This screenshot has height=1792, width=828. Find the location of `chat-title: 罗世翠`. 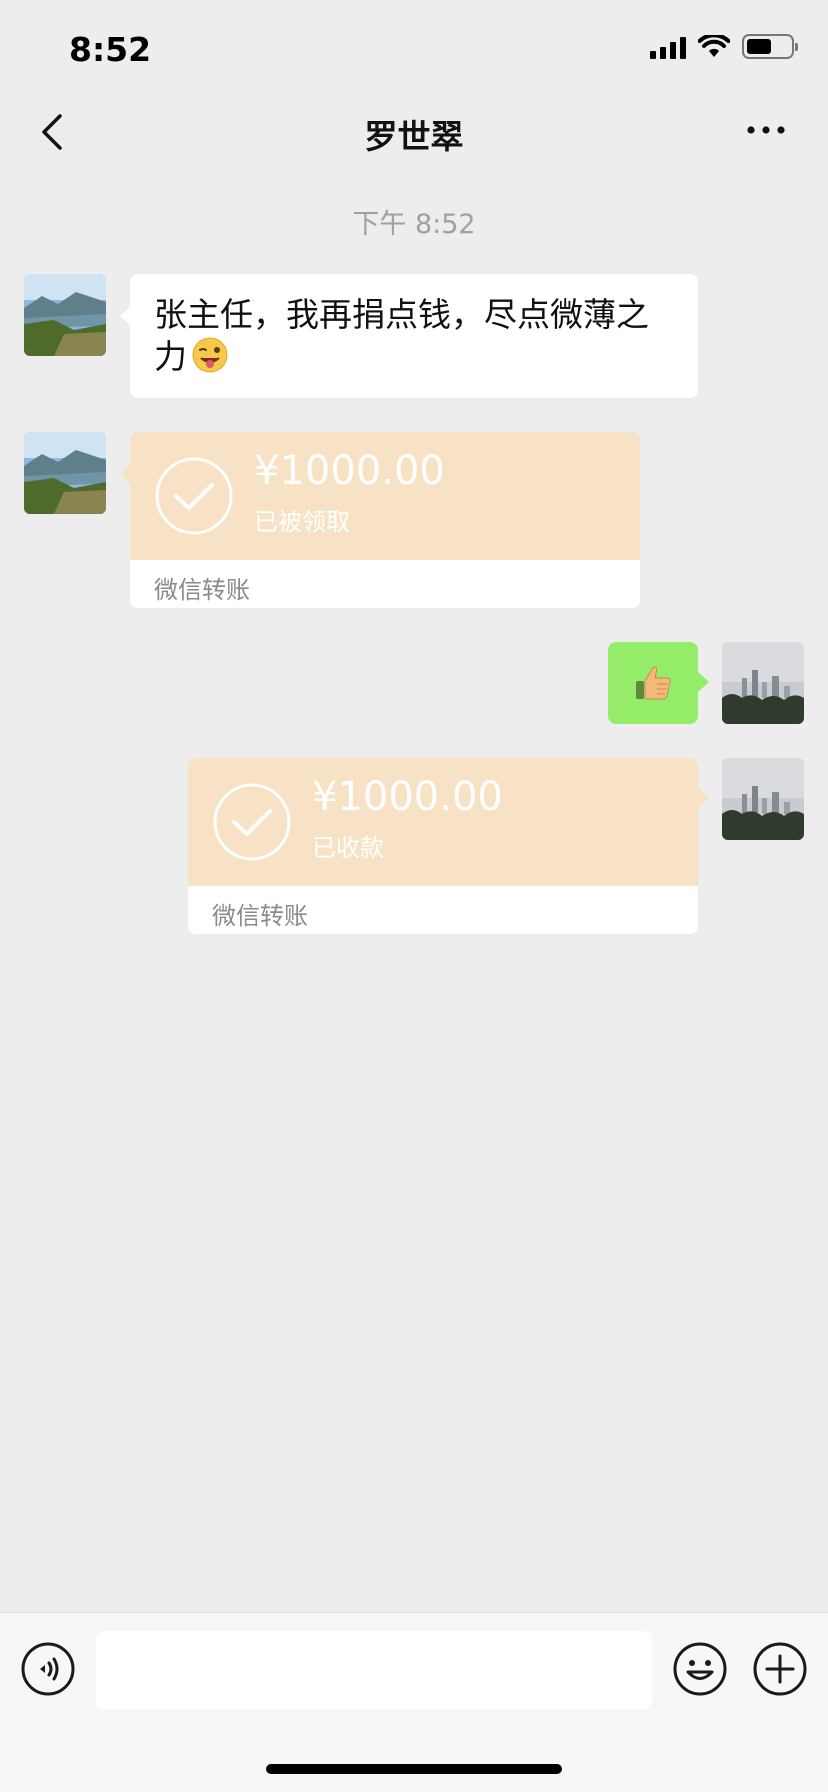

chat-title: 罗世翠 is located at coordinates (414, 136).